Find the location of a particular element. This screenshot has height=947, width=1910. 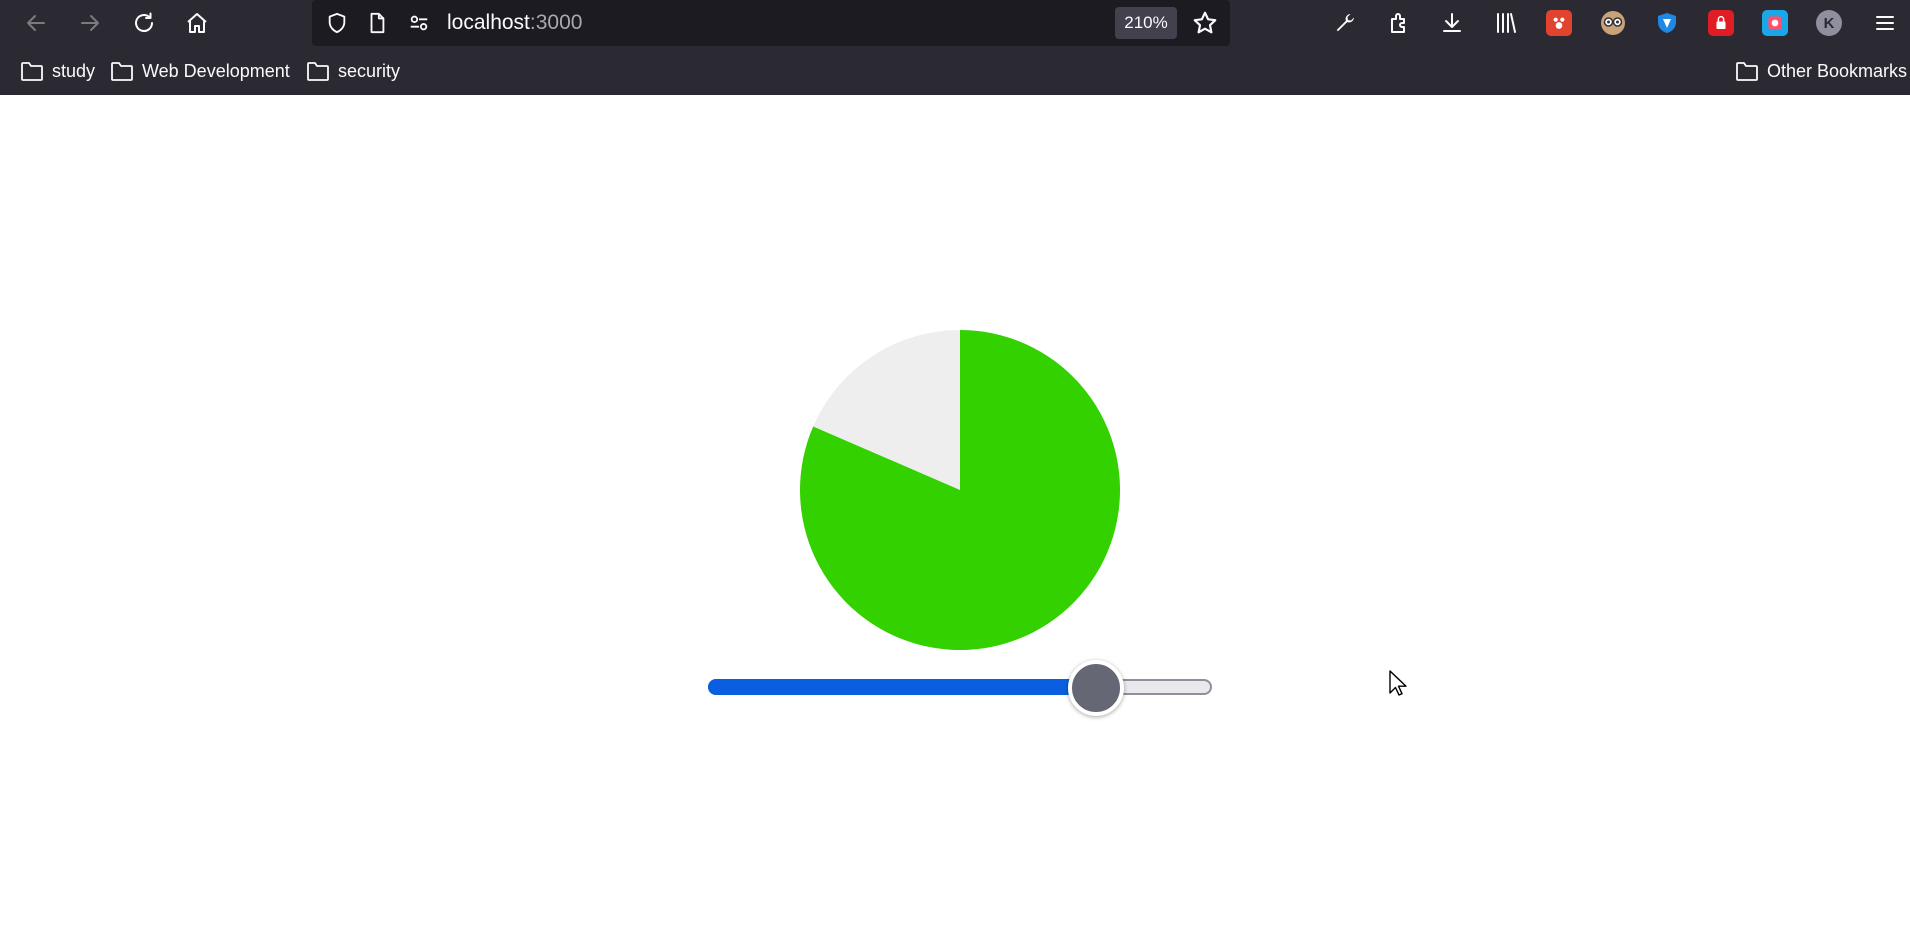

slider-fill is located at coordinates (902, 687).